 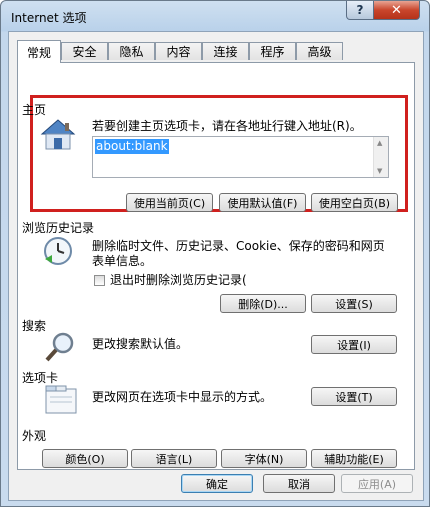 I want to click on scroll-up-icon: ▲, so click(x=379, y=143).